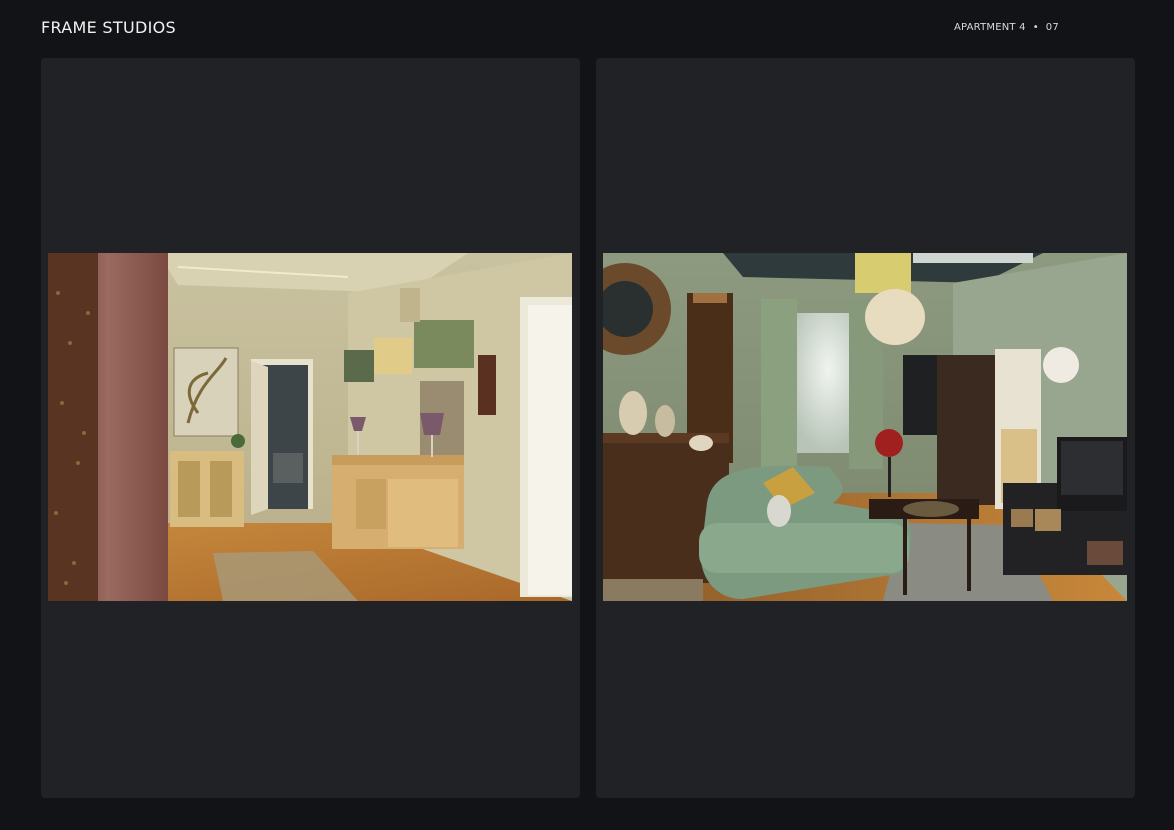 The image size is (1174, 830). I want to click on page-number: 07, so click(1052, 27).